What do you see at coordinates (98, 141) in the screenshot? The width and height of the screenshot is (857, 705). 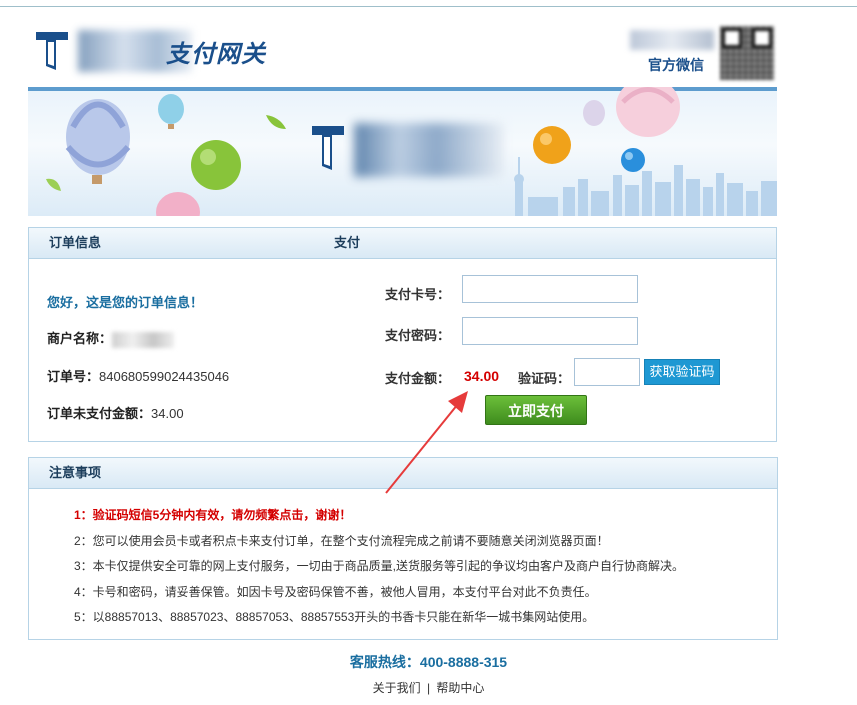 I see `hot-air-balloon-icon` at bounding box center [98, 141].